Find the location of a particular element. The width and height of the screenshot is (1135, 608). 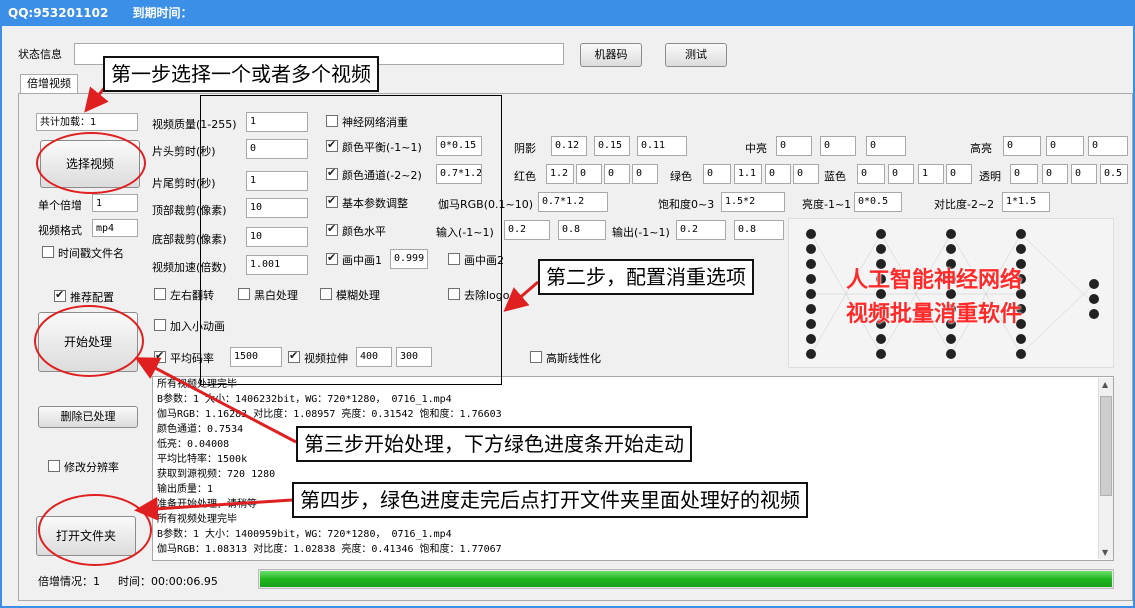

arrow-step2 is located at coordinates (523, 295).